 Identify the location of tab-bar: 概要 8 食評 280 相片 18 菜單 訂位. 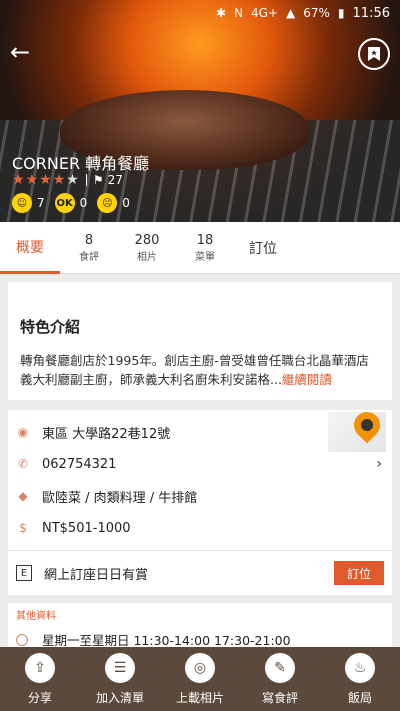
(200, 248).